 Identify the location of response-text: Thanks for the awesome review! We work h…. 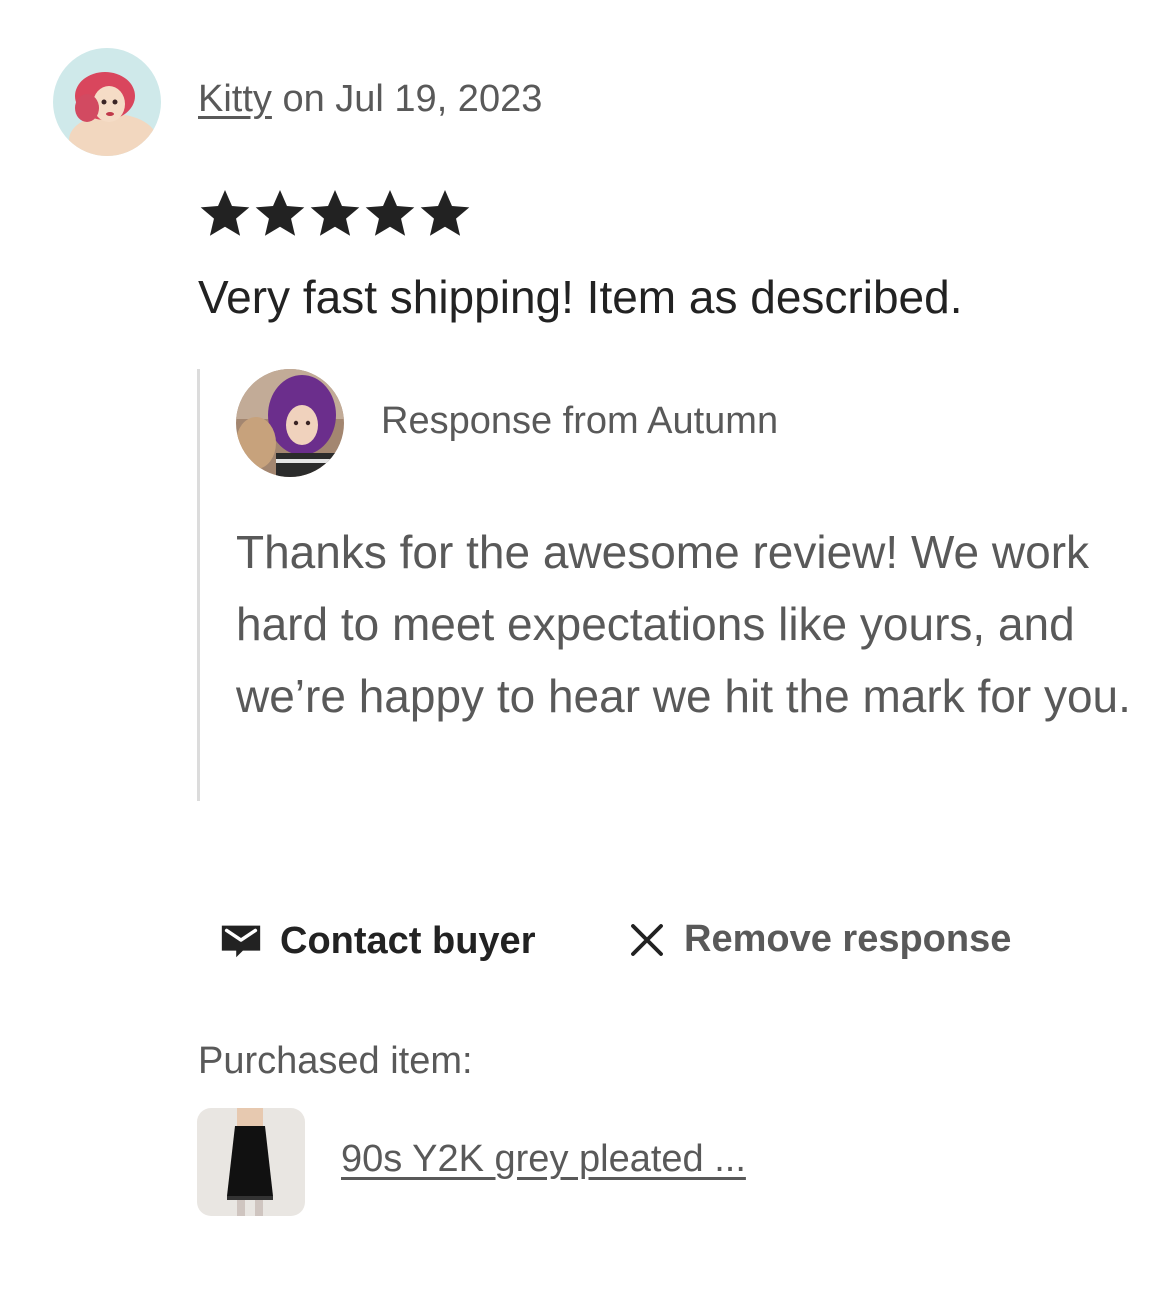
(683, 624).